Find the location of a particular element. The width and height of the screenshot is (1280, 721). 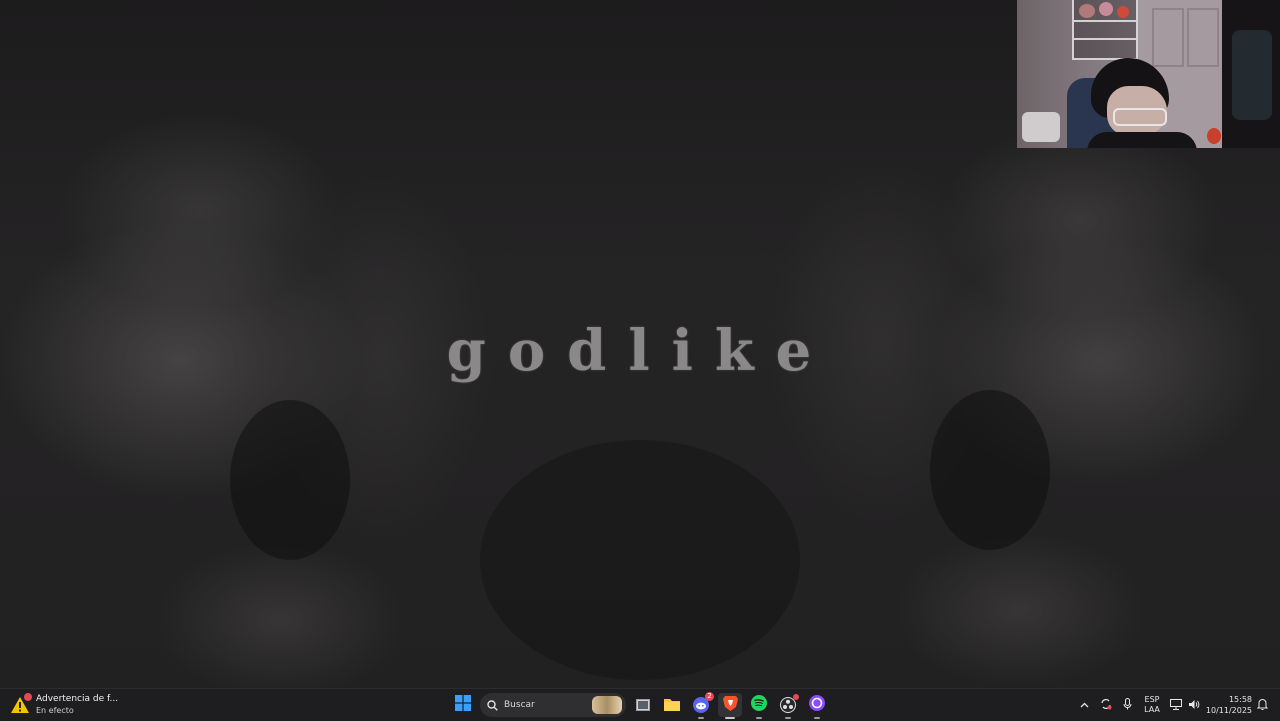

brave-icon is located at coordinates (730, 705).